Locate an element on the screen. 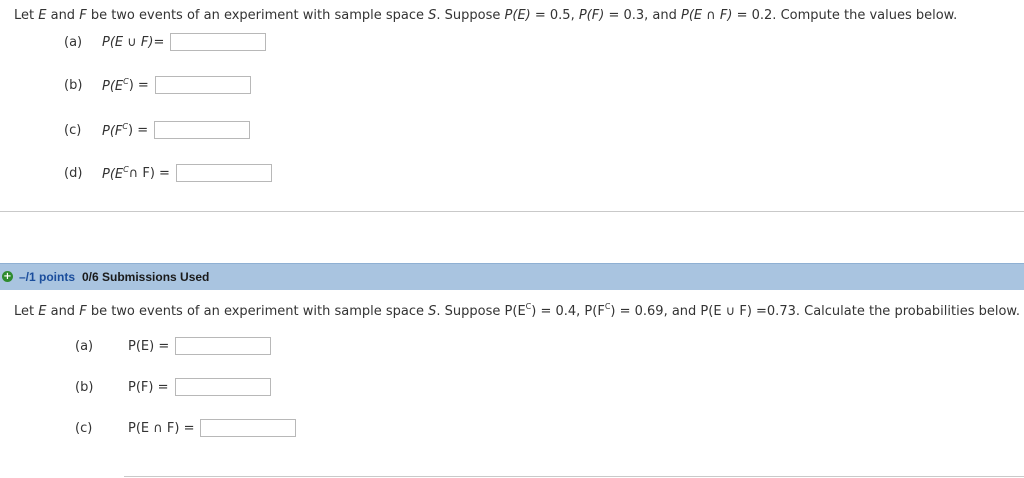  problem1-question-a: (a) P(E ∪ F) = is located at coordinates (165, 42).